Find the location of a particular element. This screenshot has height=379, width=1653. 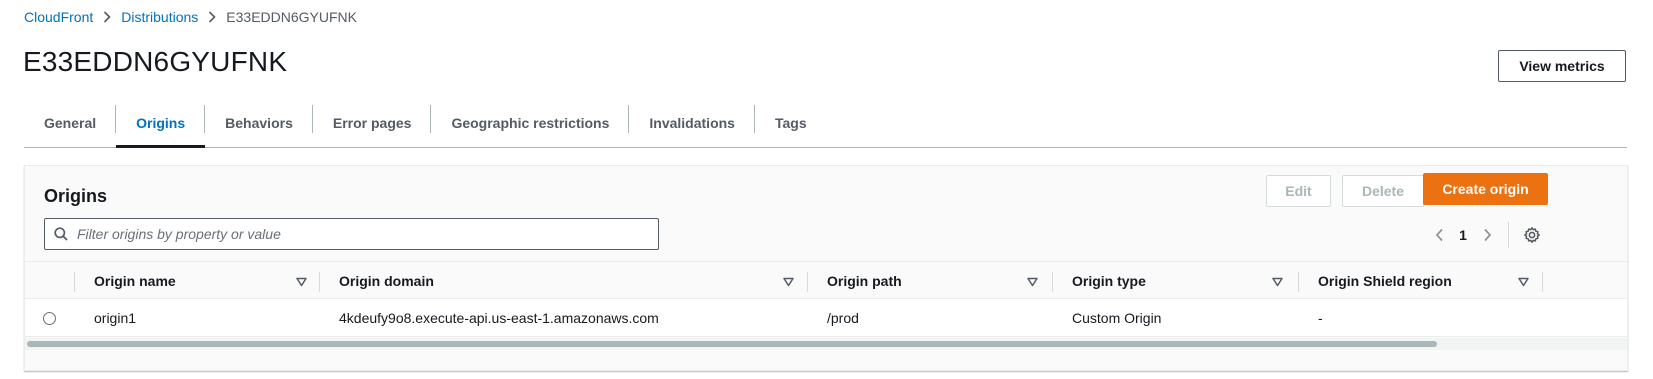

tab-error-pages: Error pages is located at coordinates (372, 122).